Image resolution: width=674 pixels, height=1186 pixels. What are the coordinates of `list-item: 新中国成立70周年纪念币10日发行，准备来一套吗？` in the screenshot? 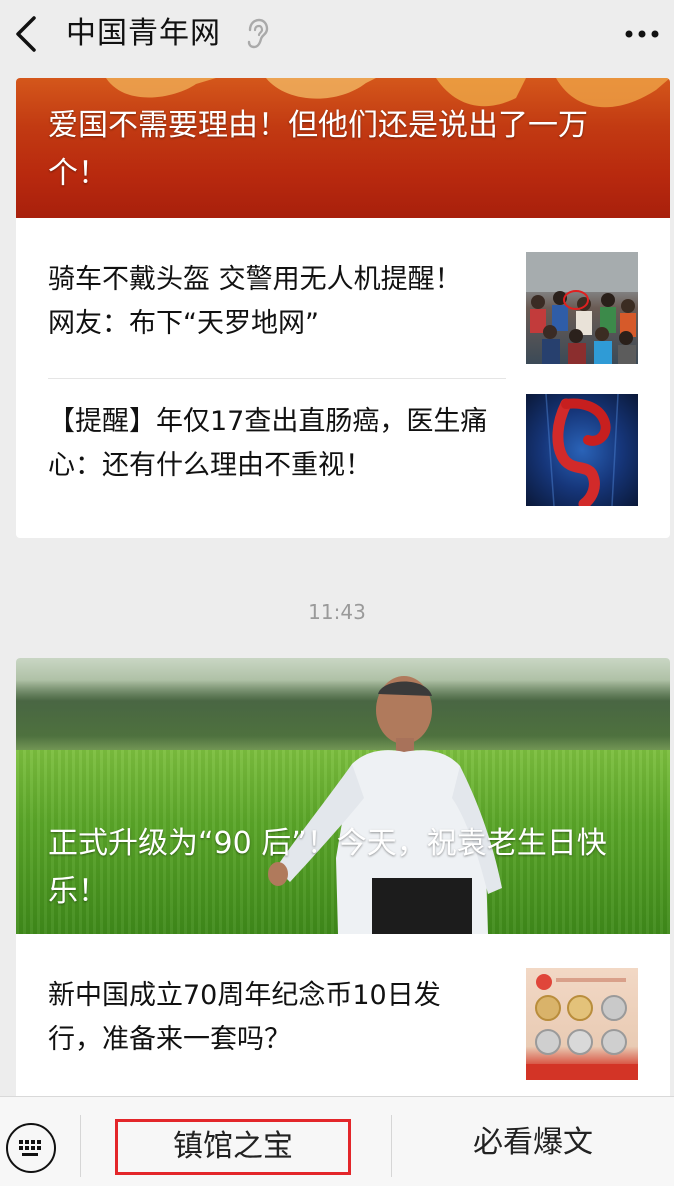 It's located at (343, 1007).